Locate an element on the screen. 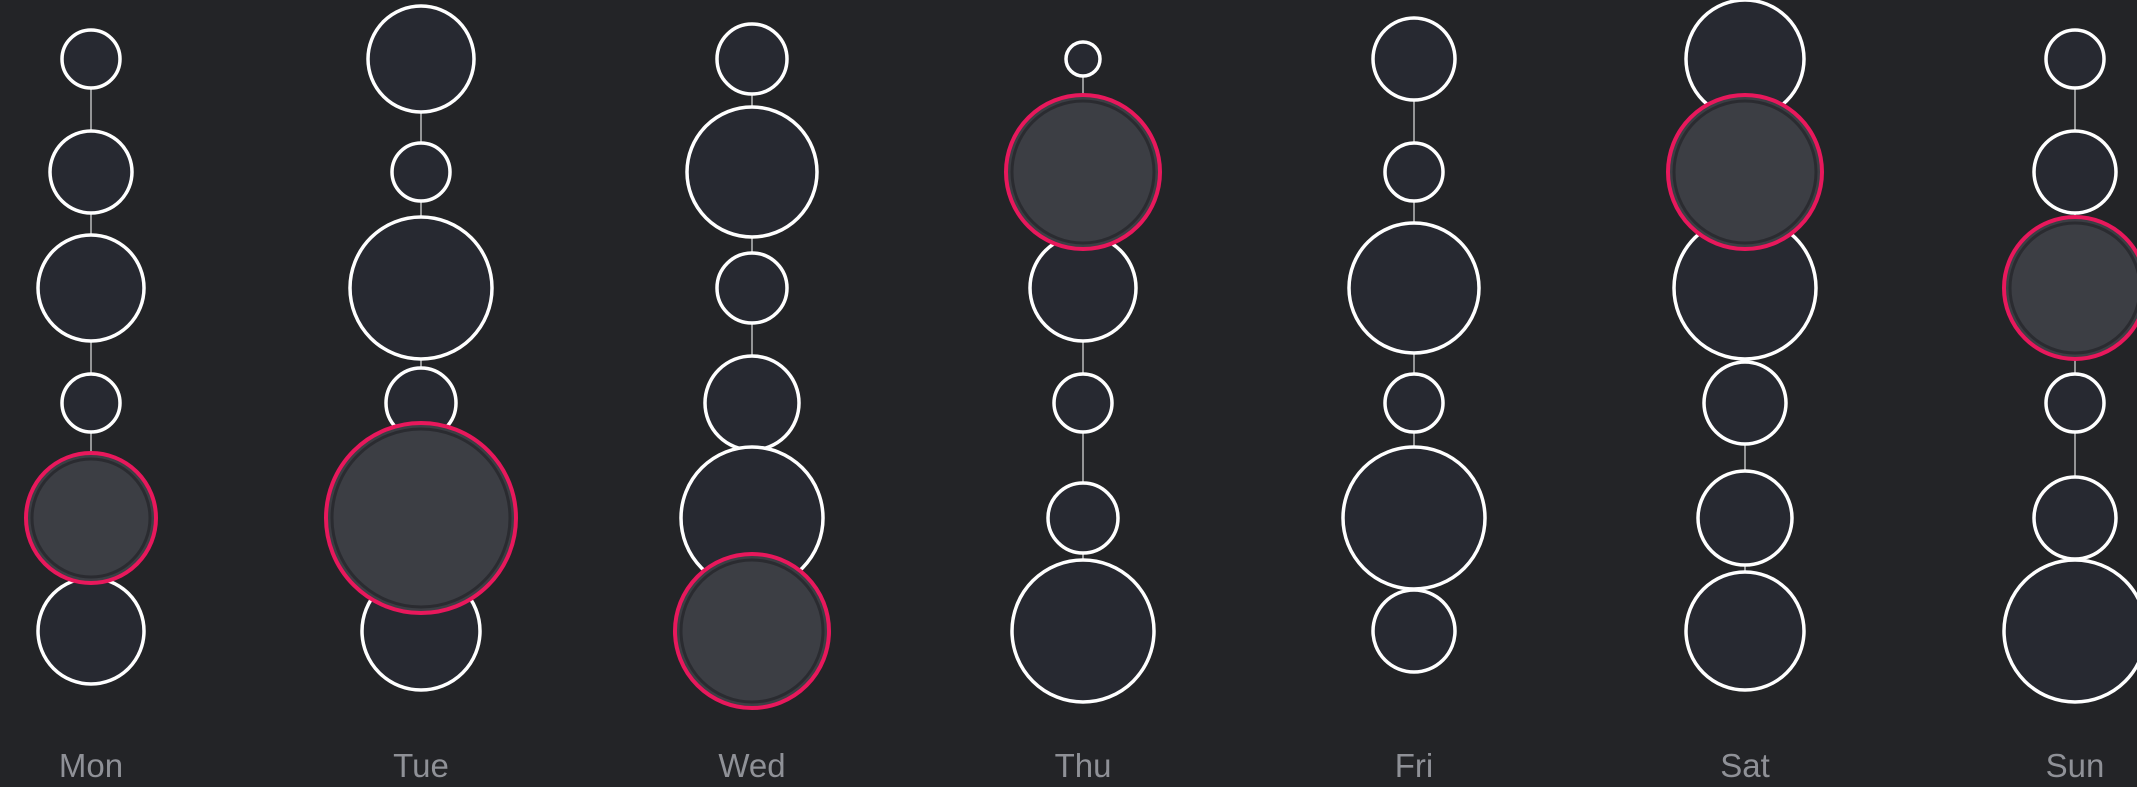 This screenshot has height=787, width=2137. category-label-mon: Mon is located at coordinates (91, 765).